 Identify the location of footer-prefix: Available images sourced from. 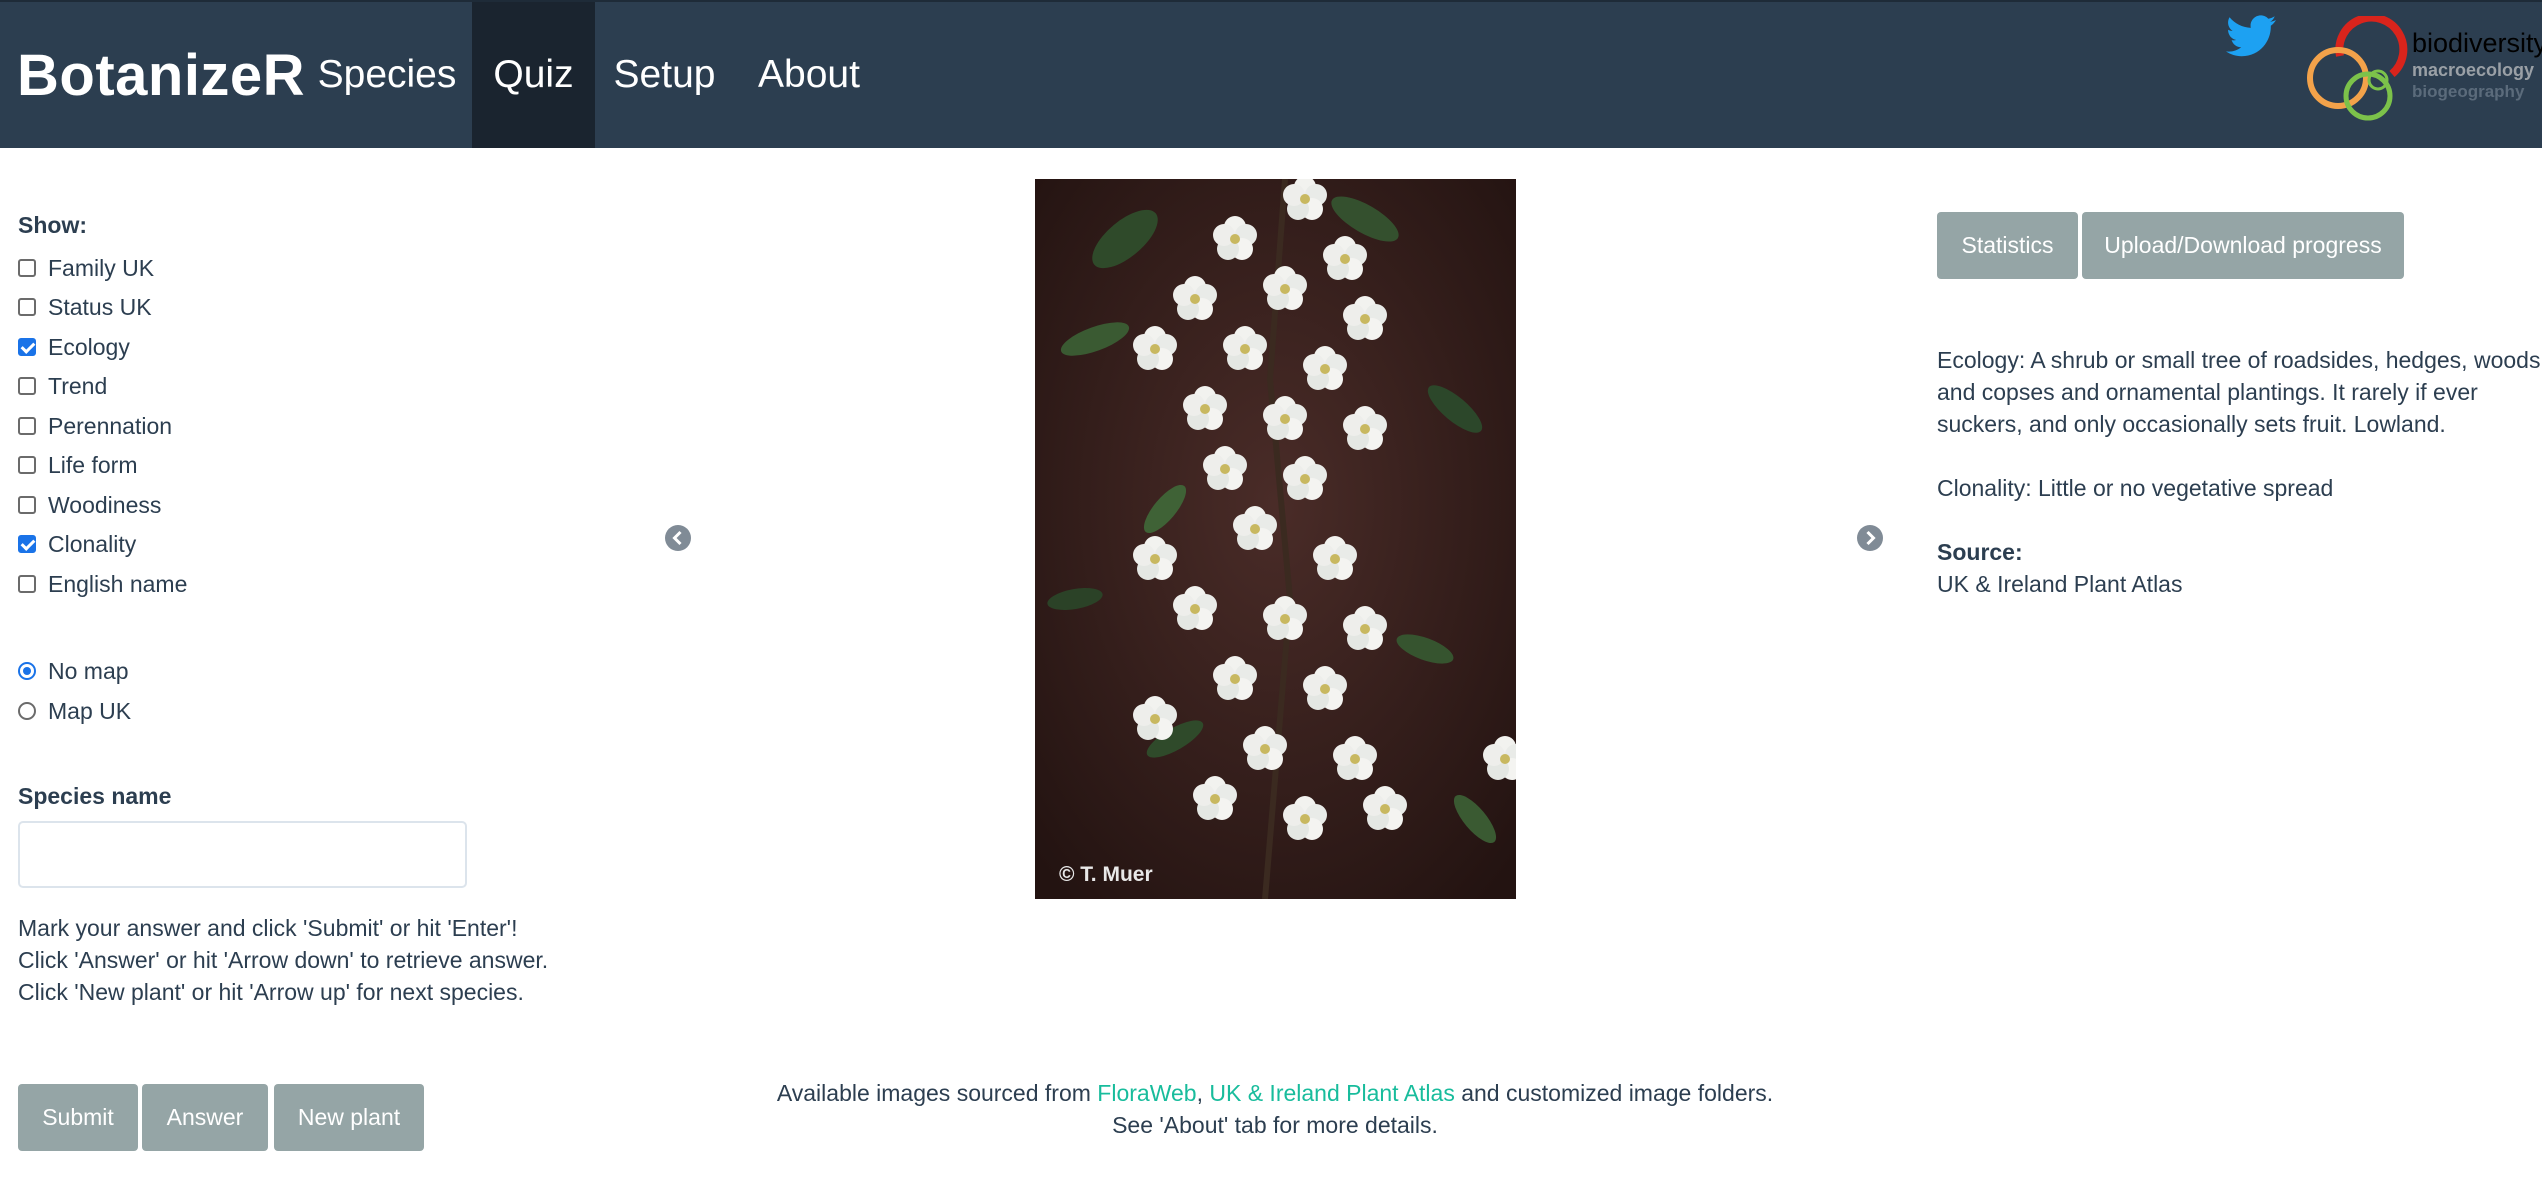
(937, 1093).